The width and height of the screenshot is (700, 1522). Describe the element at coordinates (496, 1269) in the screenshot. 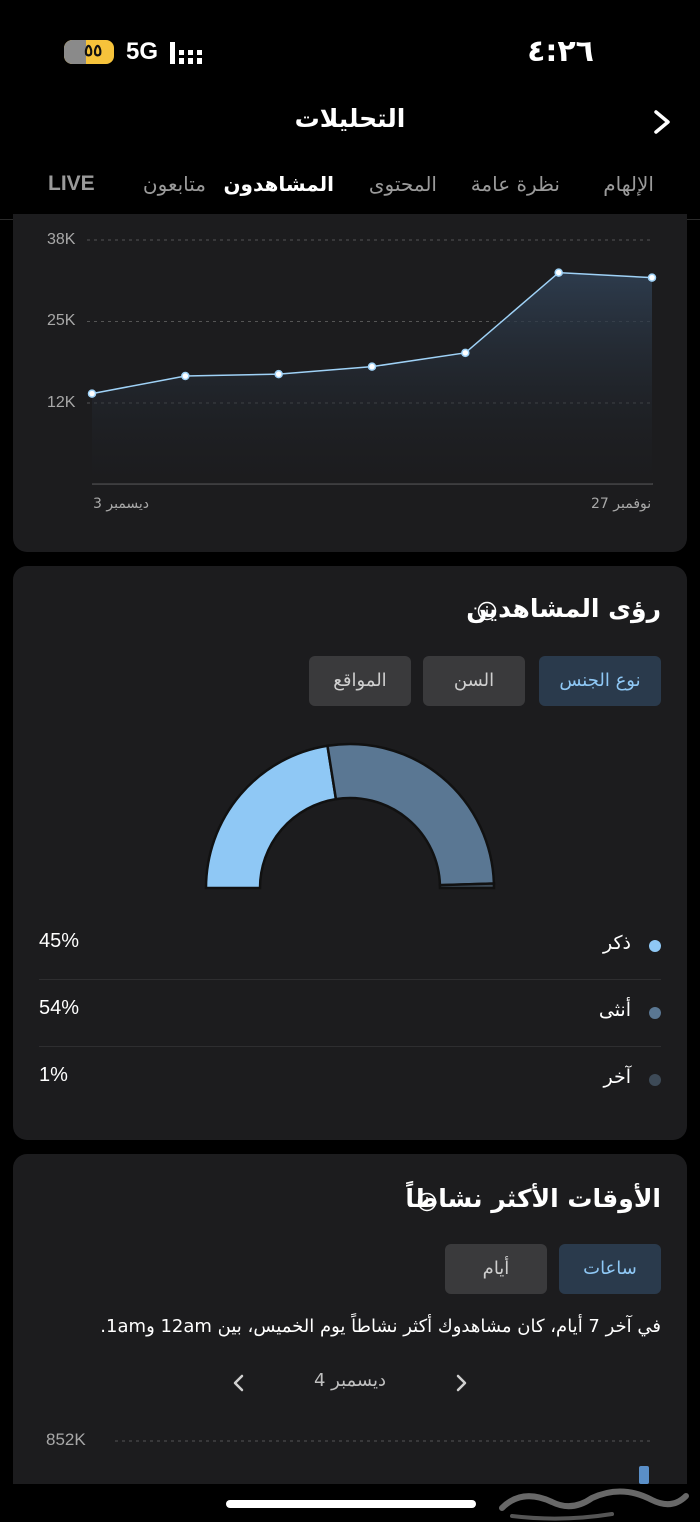

I see `segment-days: أيام` at that location.